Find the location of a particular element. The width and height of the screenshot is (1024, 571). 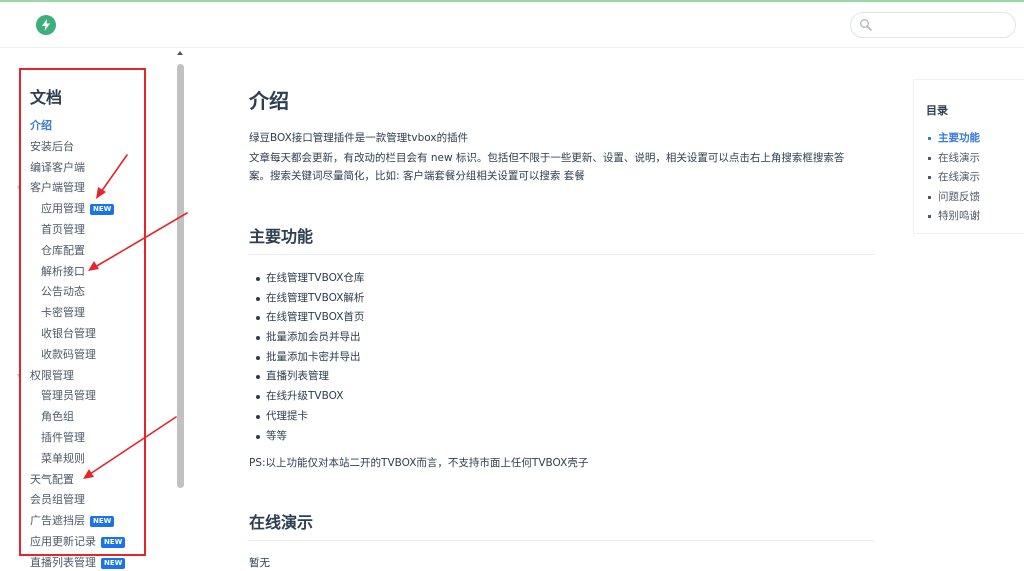

sidebar-item-9: 卡密管理 is located at coordinates (93, 313).